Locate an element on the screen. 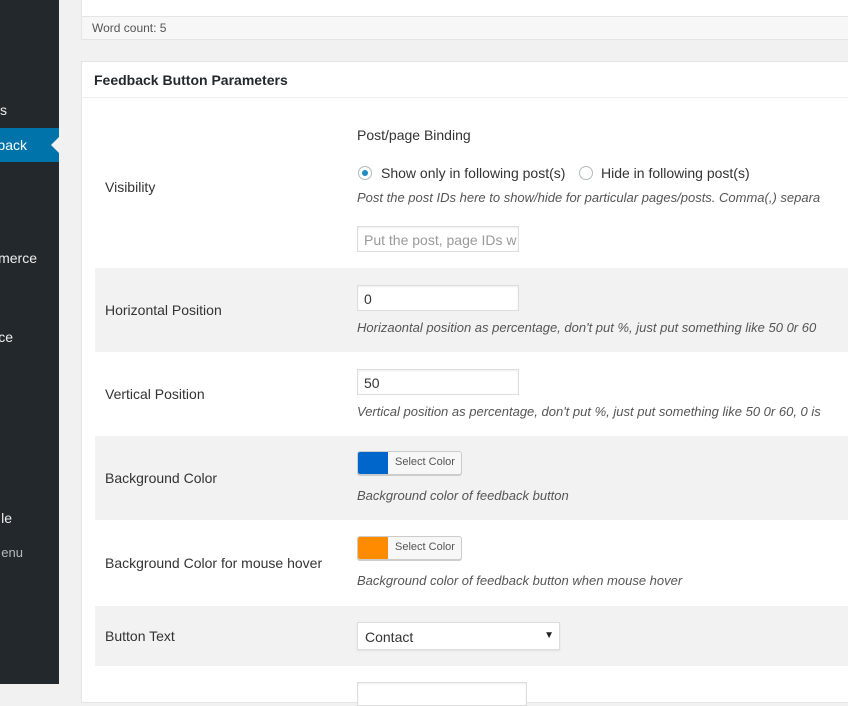 The height and width of the screenshot is (706, 848). visibility-label: Visibility is located at coordinates (130, 187).